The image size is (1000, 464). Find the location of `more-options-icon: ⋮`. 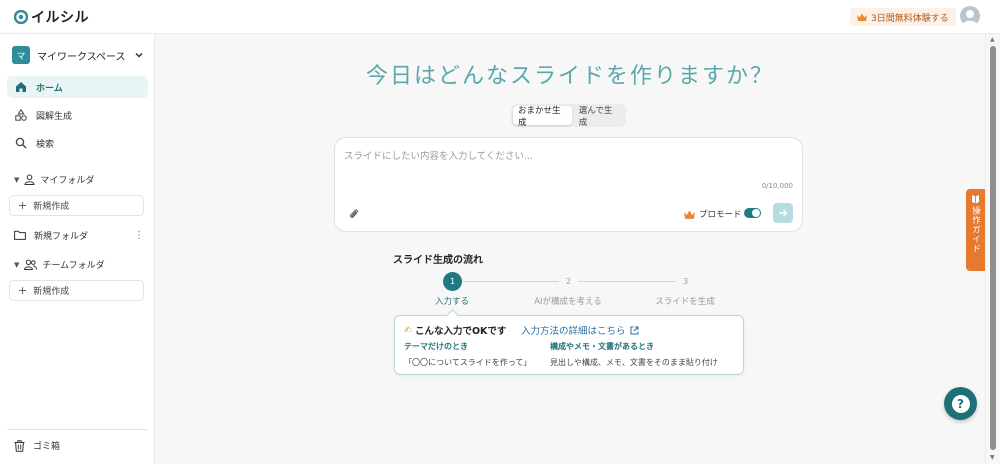

more-options-icon: ⋮ is located at coordinates (139, 235).